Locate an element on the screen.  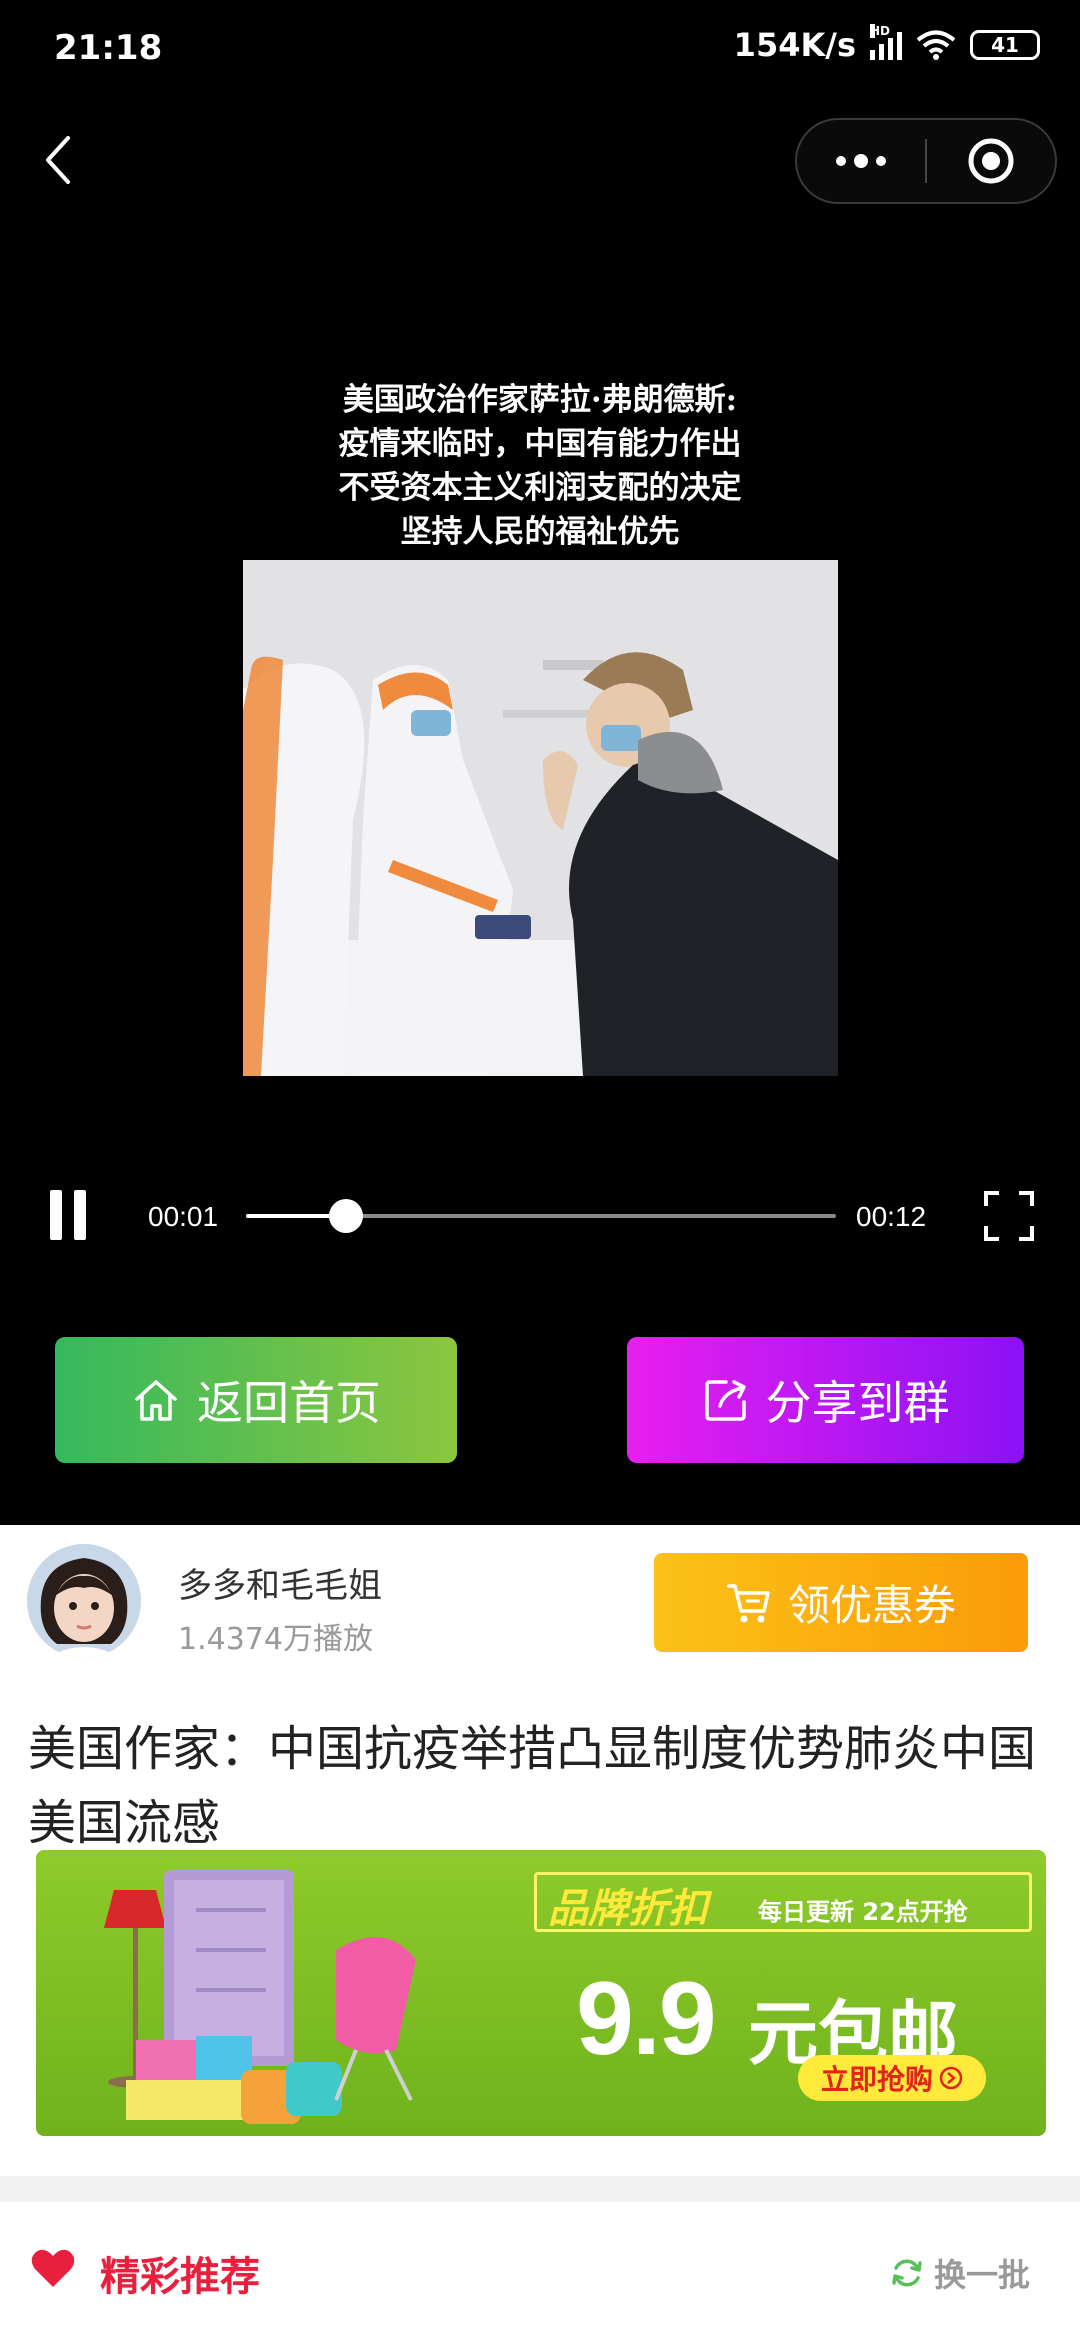
current-time: 00:01 is located at coordinates (183, 1216).